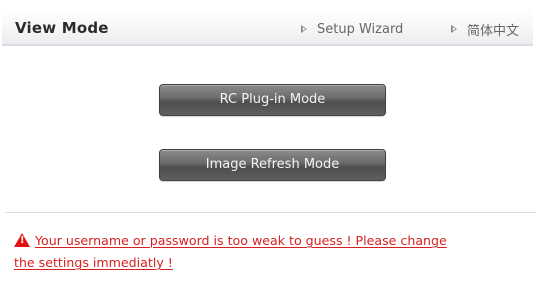 This screenshot has width=541, height=289. Describe the element at coordinates (272, 100) in the screenshot. I see `rc-plugin-mode-button: RC Plug-in Mode` at that location.